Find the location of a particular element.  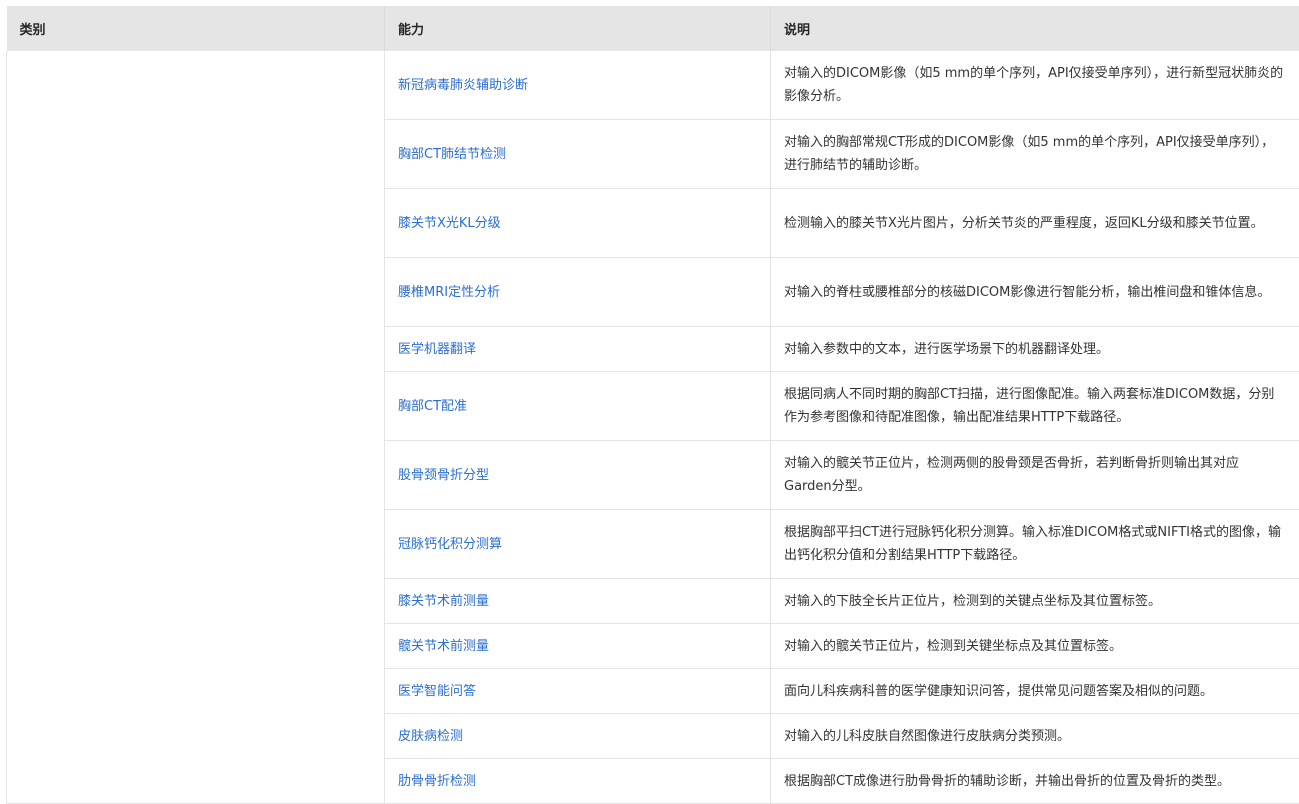

capability-cell: 新冠病毒肺炎辅助诊断 is located at coordinates (578, 85).